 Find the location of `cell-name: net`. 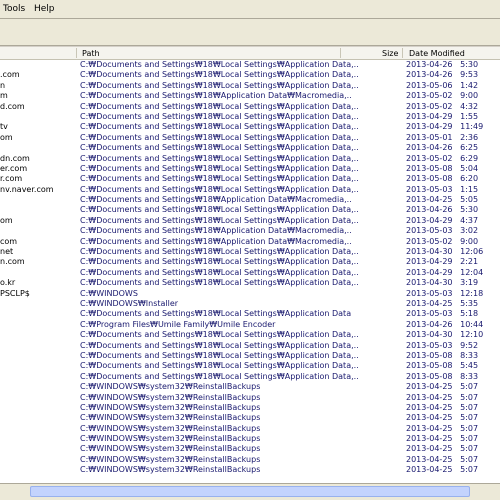

cell-name: net is located at coordinates (7, 252).